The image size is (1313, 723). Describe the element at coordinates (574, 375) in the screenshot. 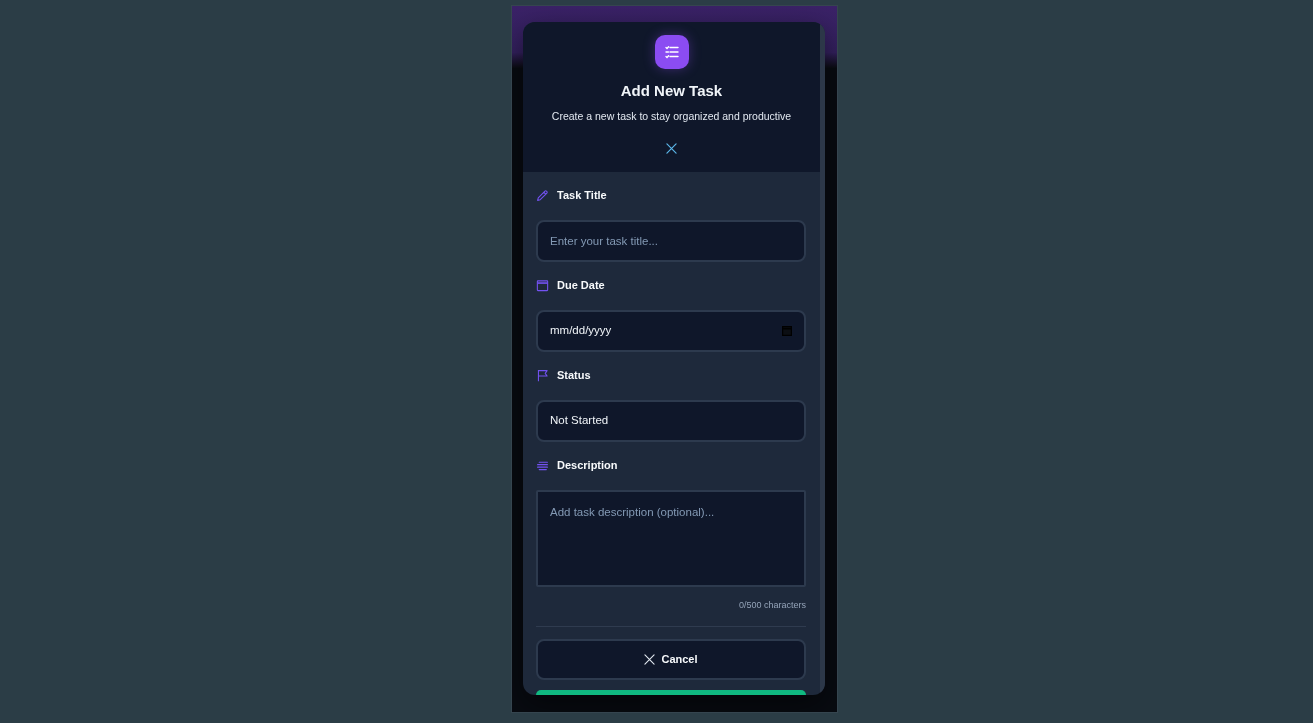

I see `field-label: Status` at that location.